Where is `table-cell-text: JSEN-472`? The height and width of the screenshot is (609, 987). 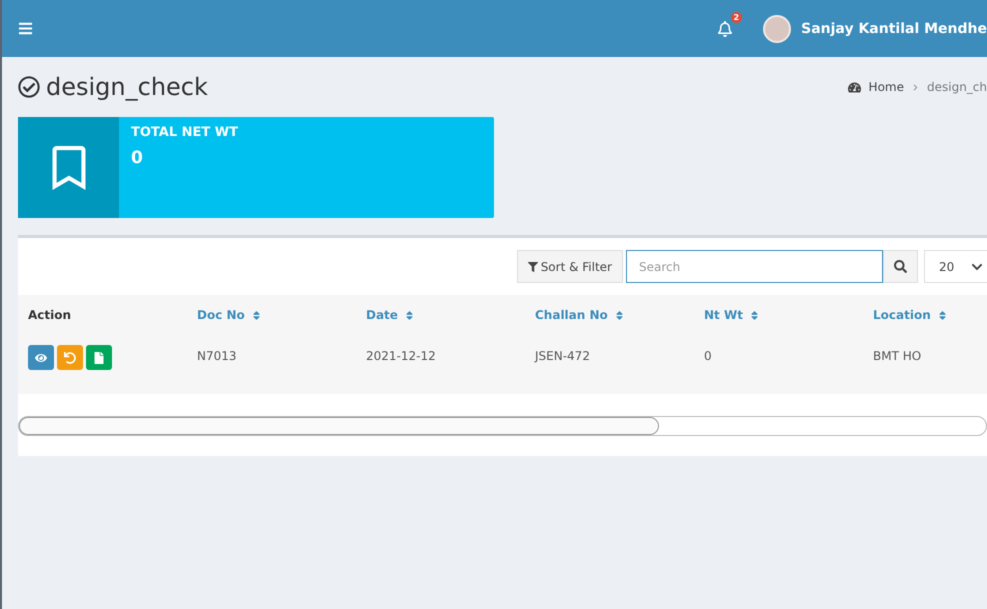 table-cell-text: JSEN-472 is located at coordinates (563, 355).